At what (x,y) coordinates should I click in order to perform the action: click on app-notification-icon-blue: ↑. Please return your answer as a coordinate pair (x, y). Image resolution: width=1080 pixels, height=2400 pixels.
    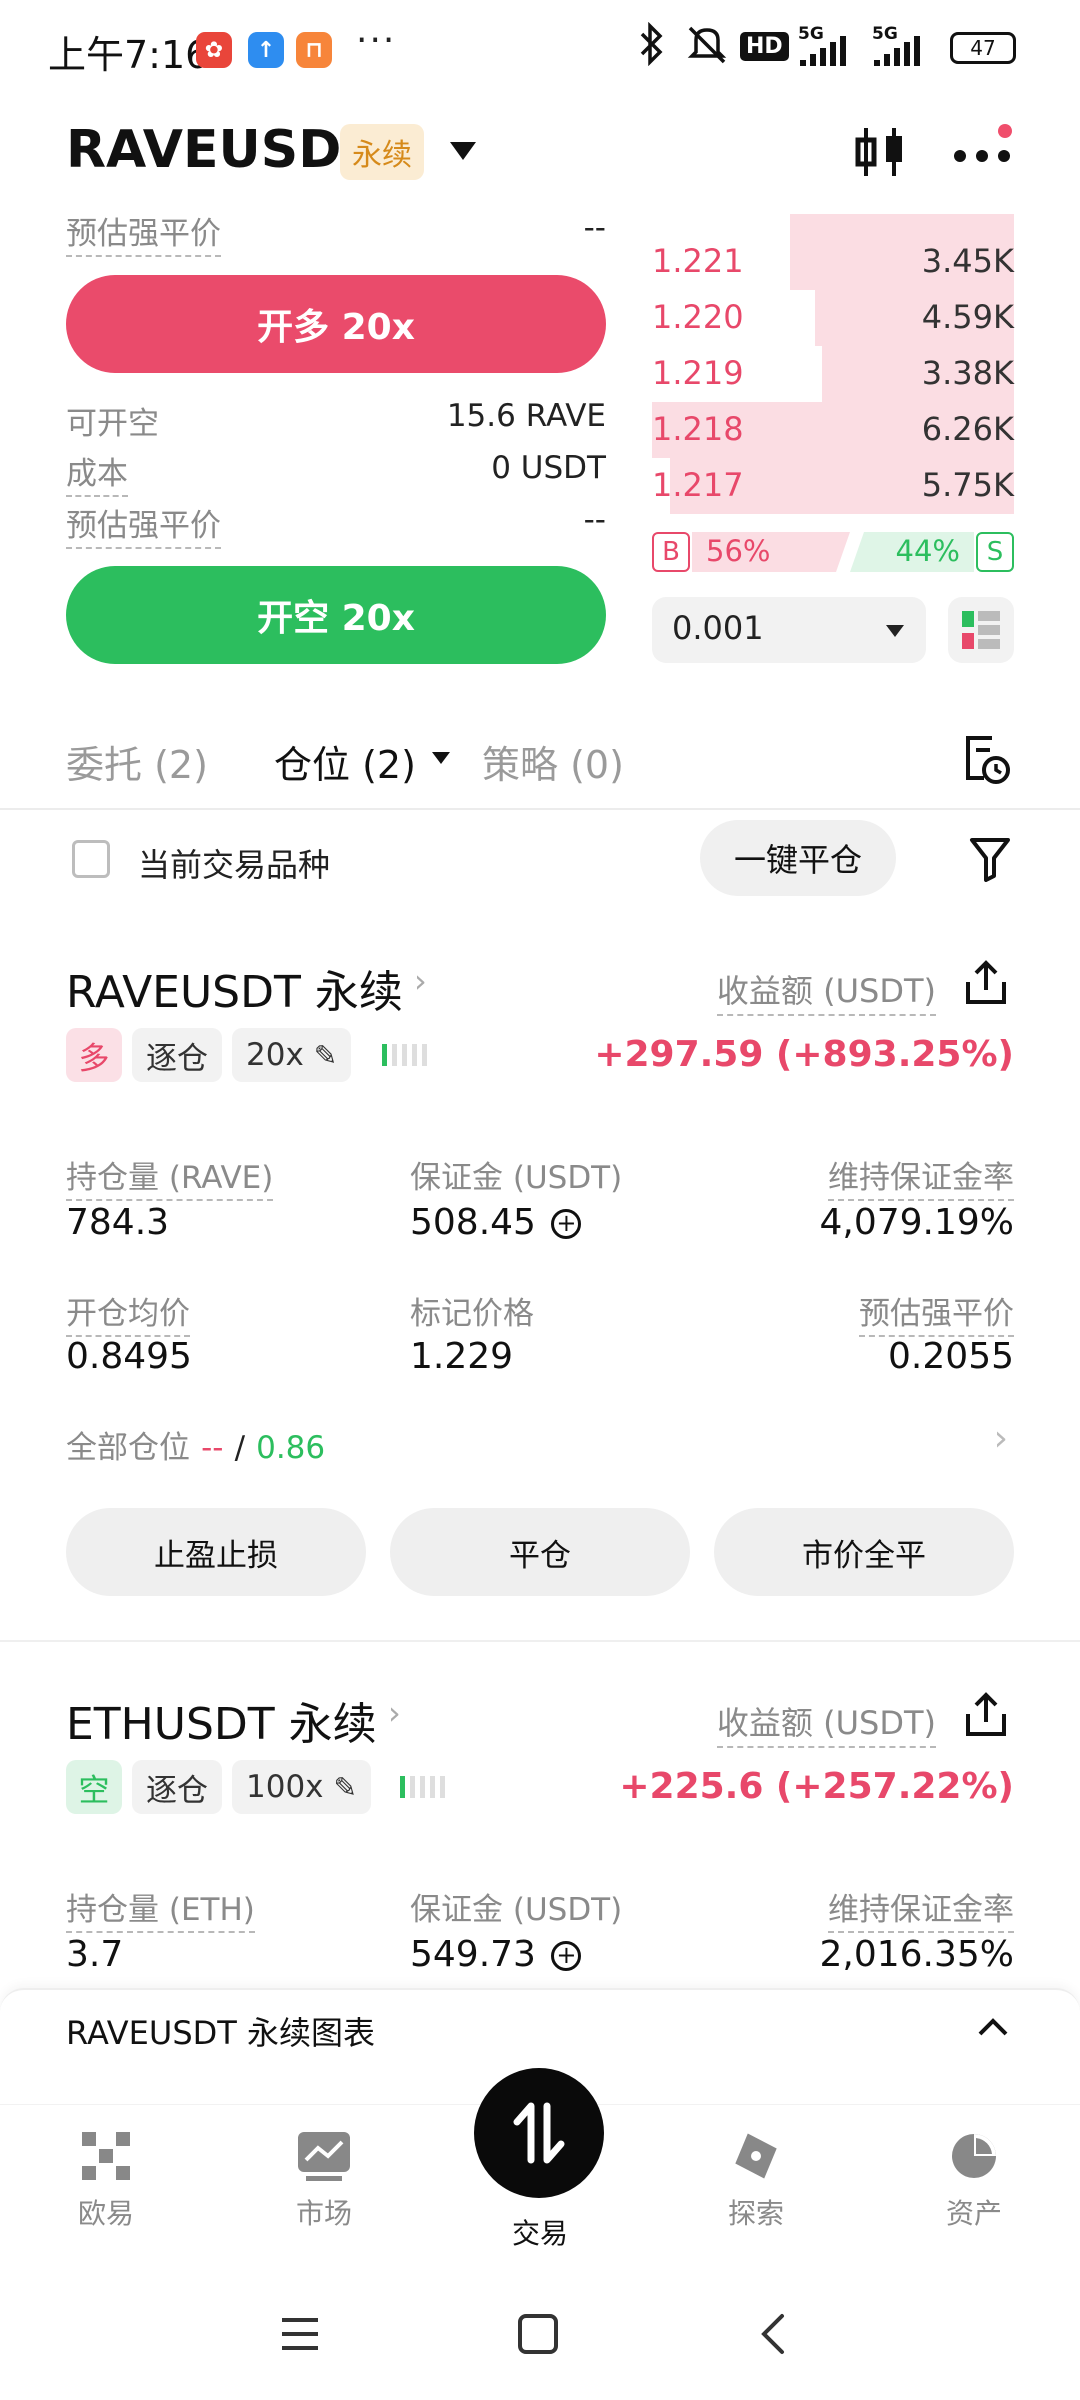
    Looking at the image, I should click on (266, 50).